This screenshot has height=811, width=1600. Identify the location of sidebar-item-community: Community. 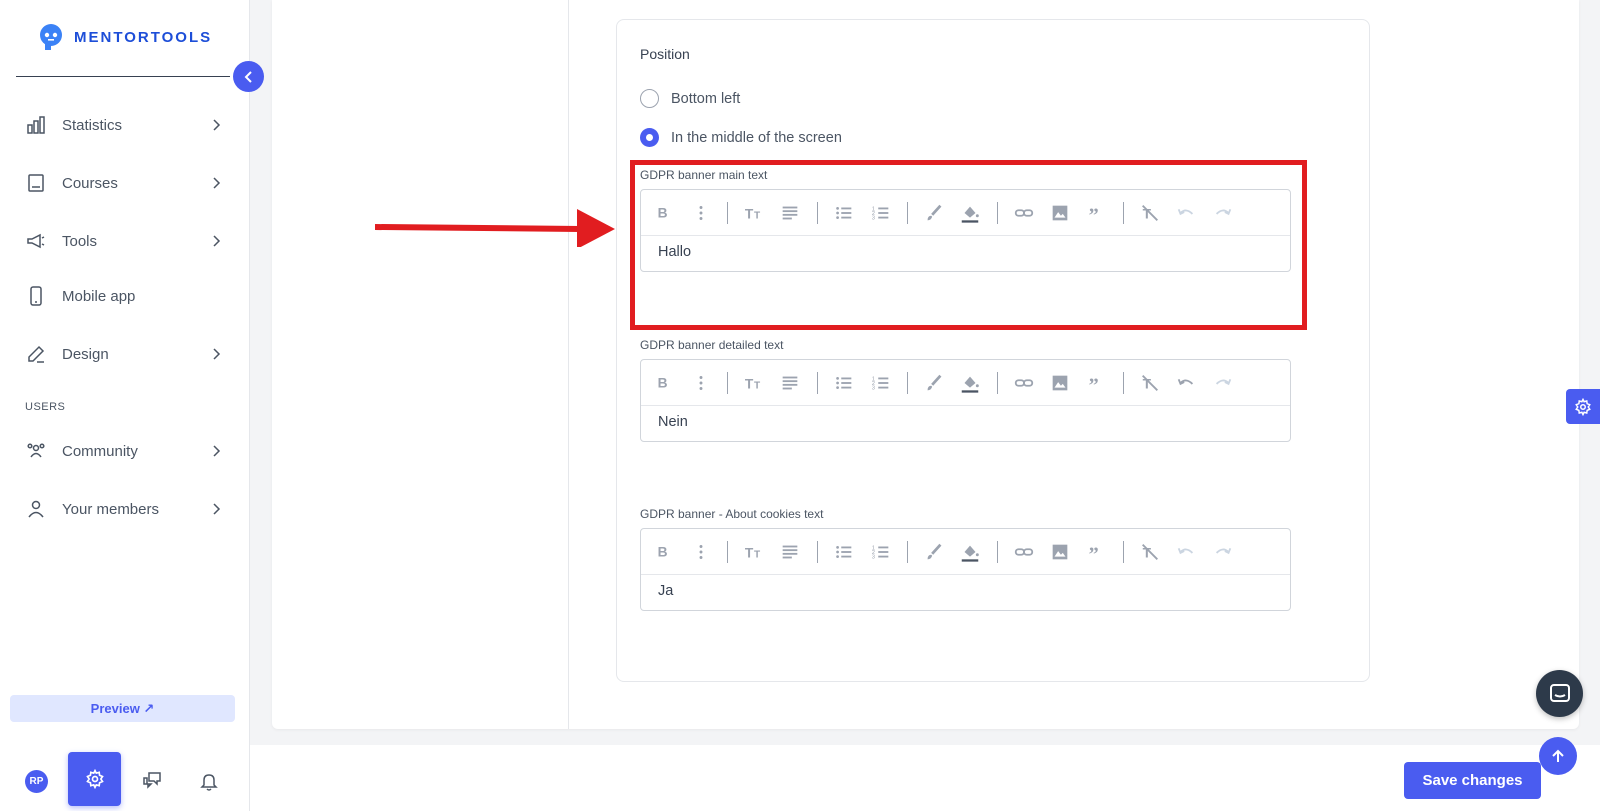
(124, 451).